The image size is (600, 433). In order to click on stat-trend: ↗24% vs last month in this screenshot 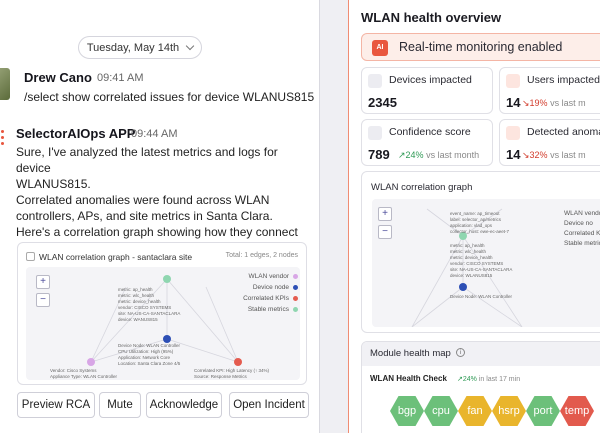, I will do `click(439, 155)`.